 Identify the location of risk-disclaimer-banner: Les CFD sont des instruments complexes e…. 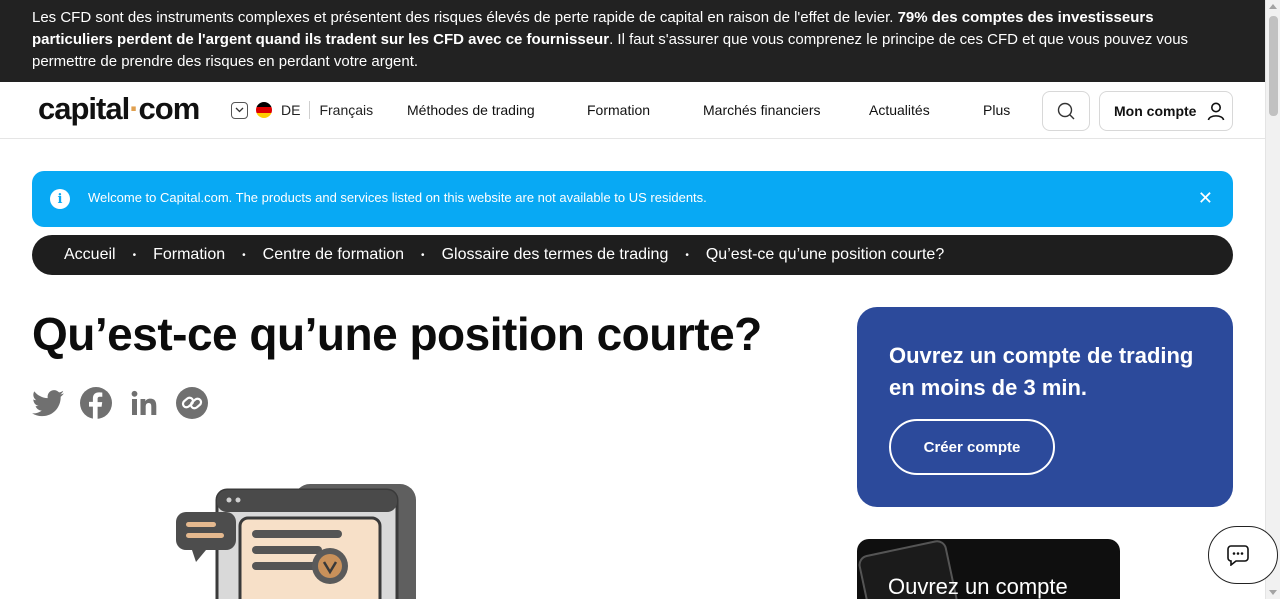
(632, 41).